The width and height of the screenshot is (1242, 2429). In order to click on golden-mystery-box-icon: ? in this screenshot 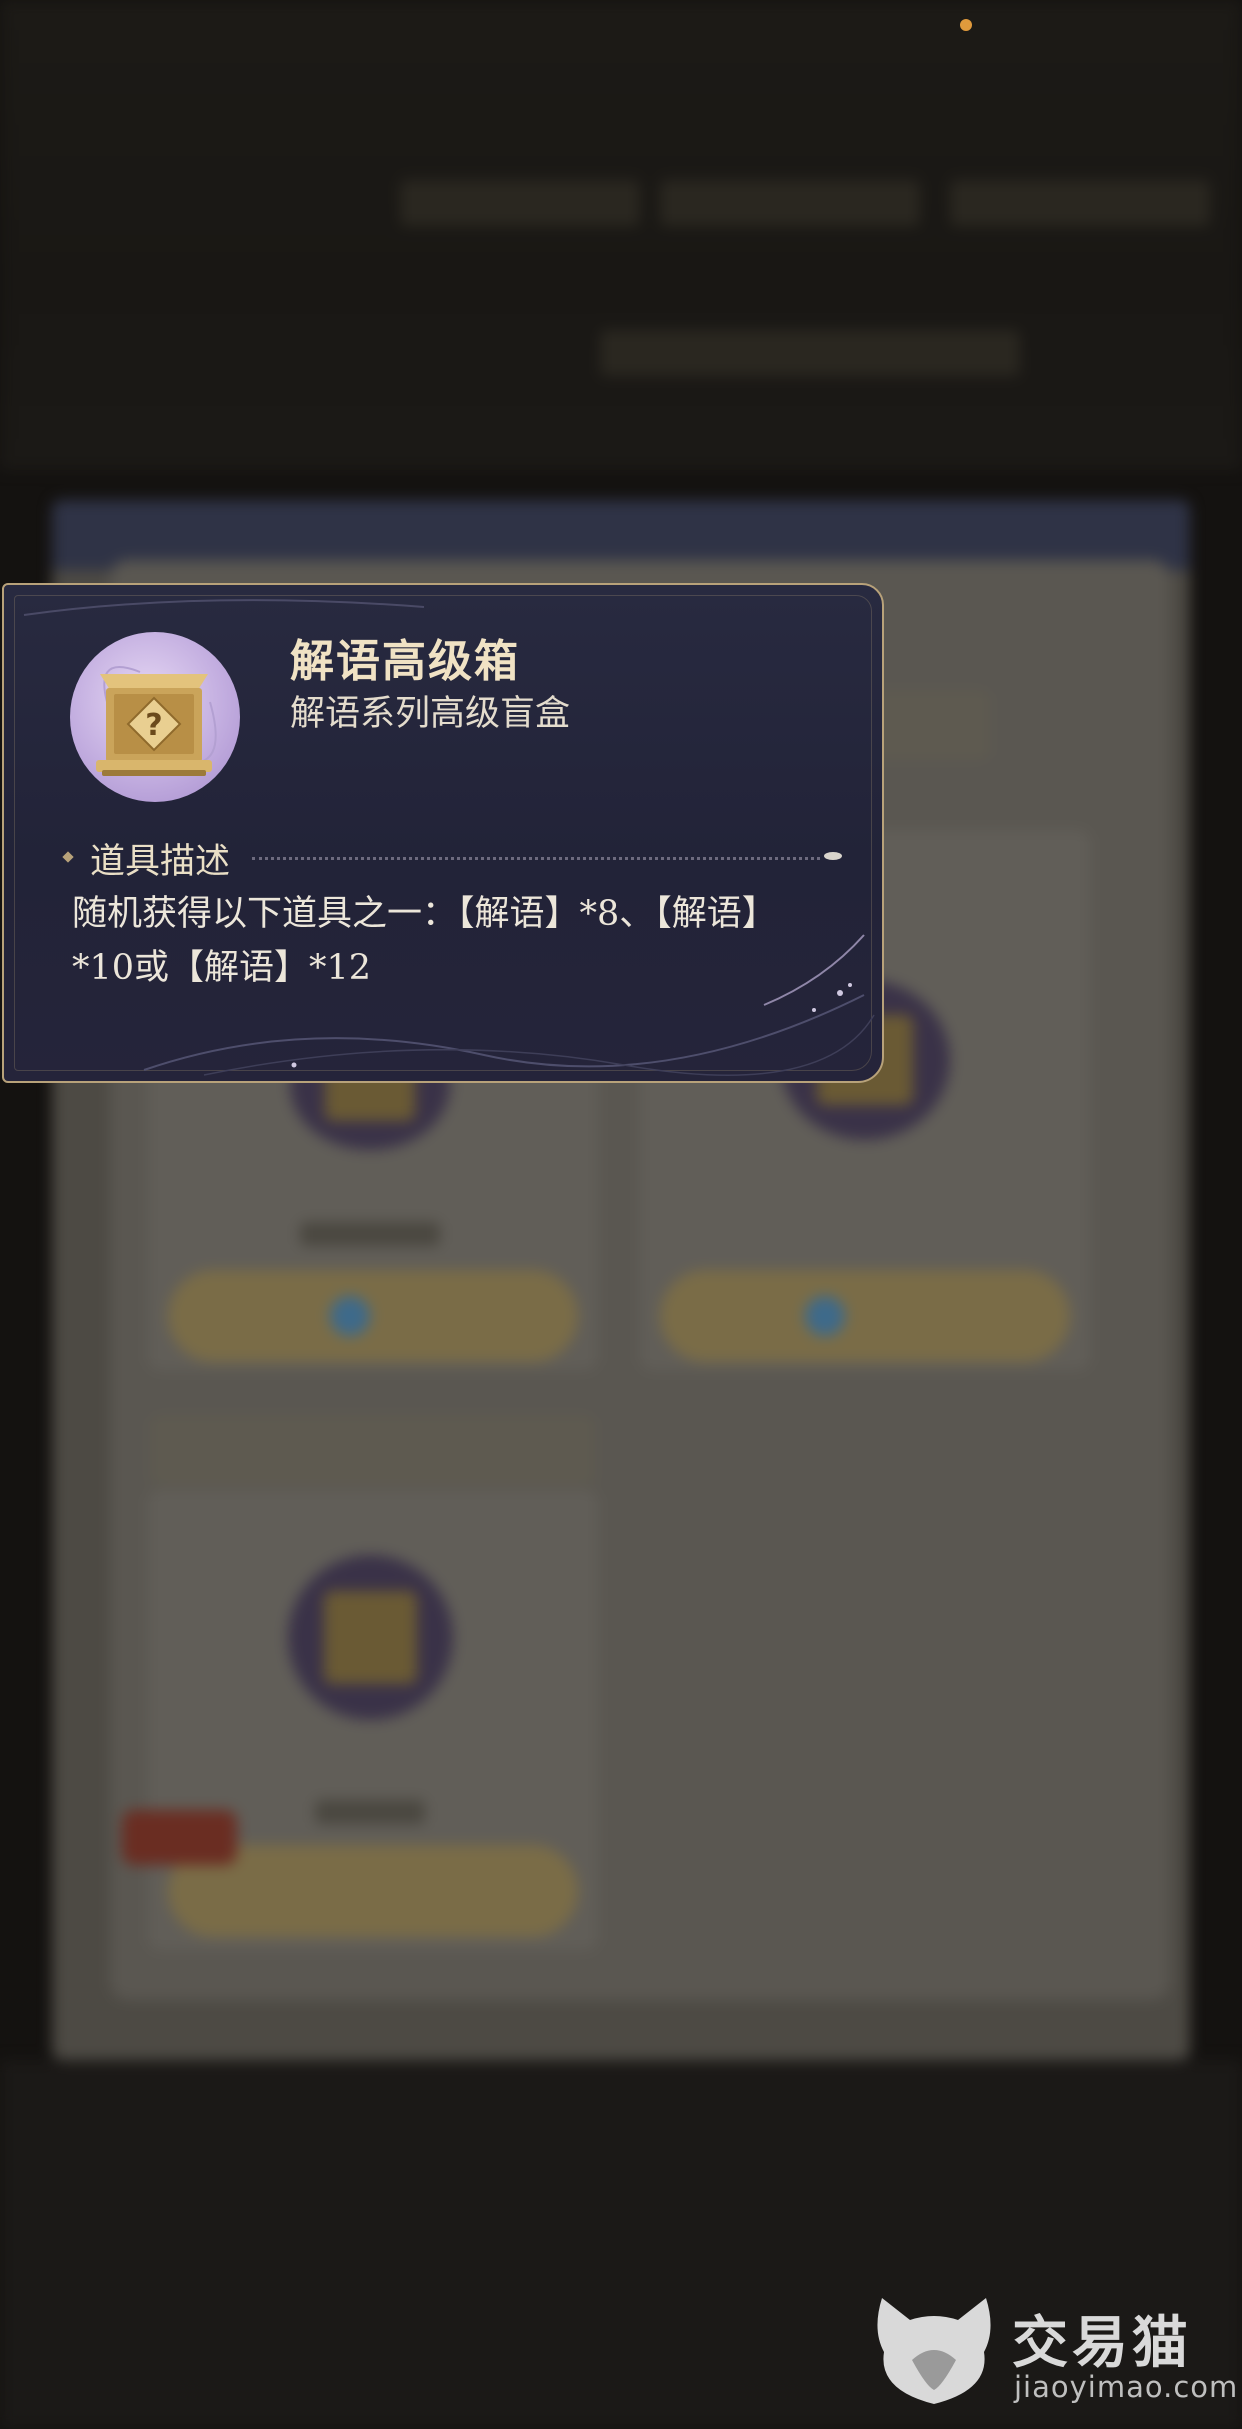, I will do `click(156, 721)`.